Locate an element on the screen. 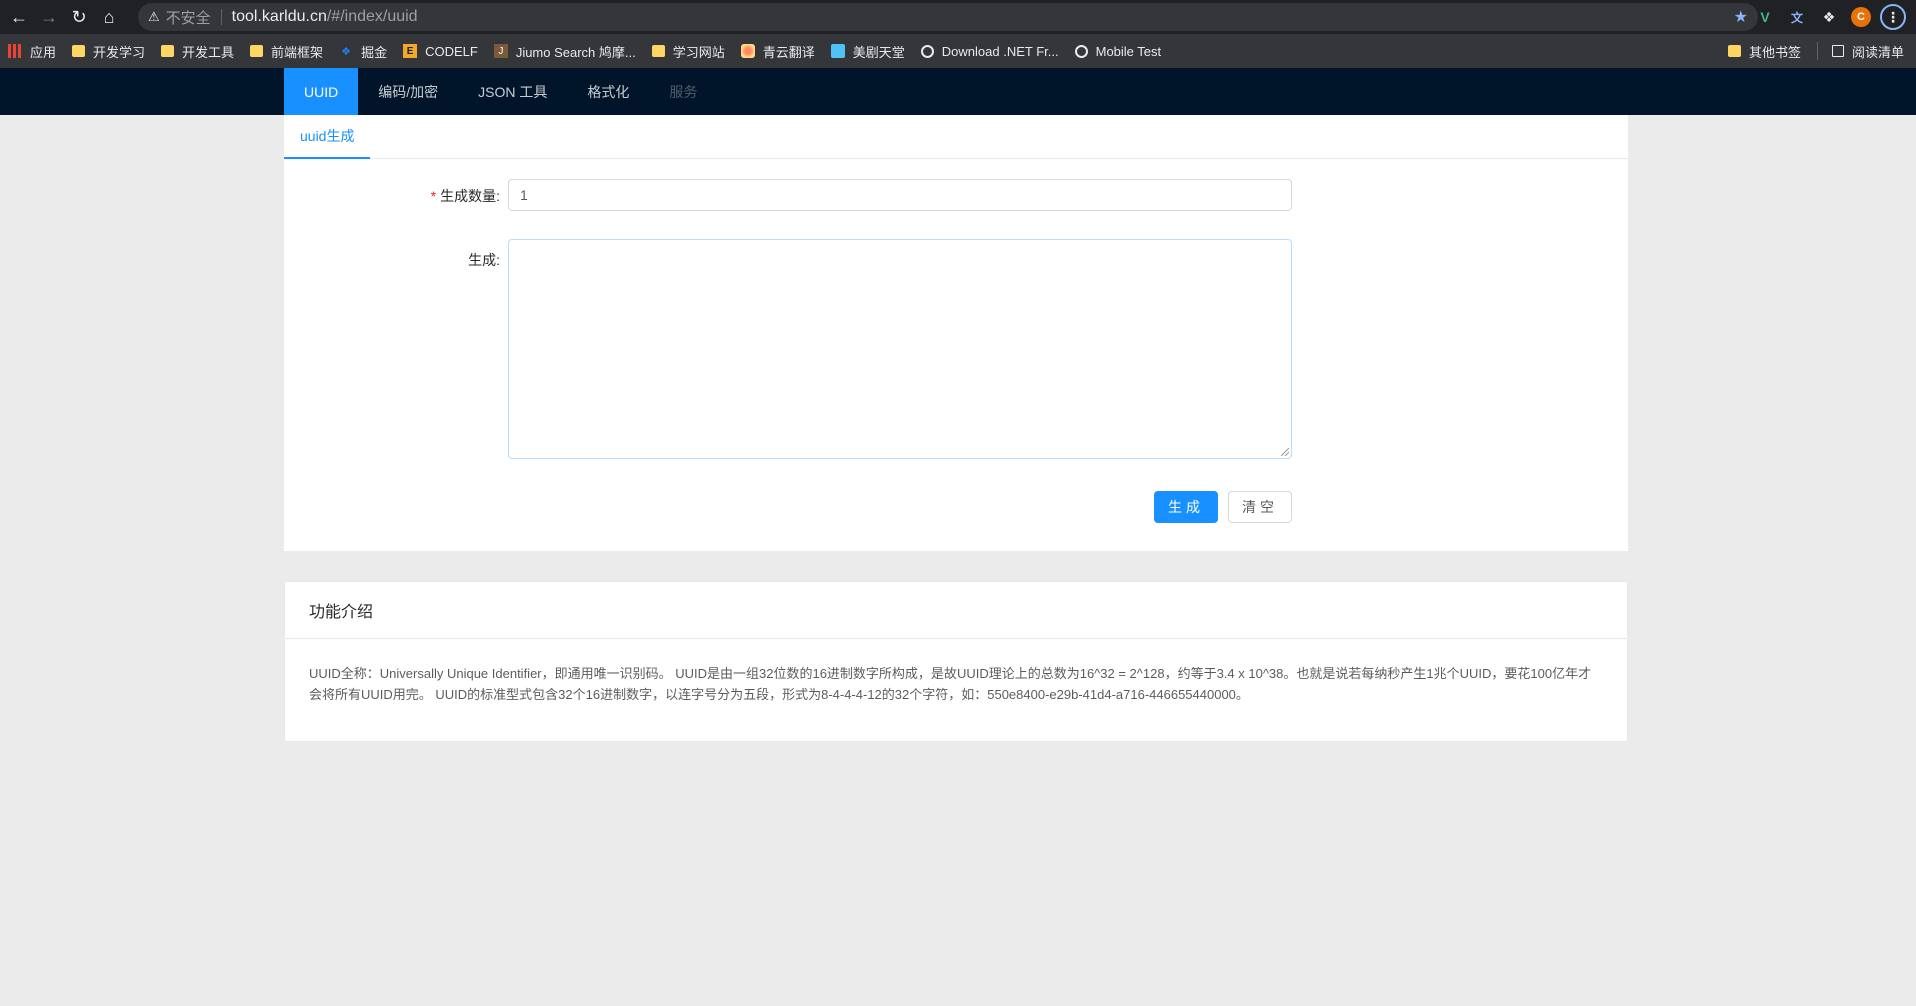  bookmarks-divider is located at coordinates (1817, 51).